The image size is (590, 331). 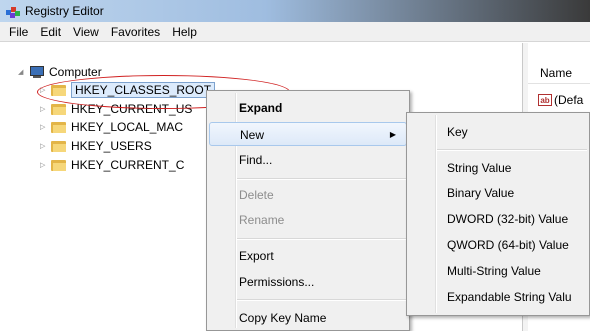 What do you see at coordinates (498, 297) in the screenshot?
I see `submenu-item-expandable-string-value: Expandable String Valu` at bounding box center [498, 297].